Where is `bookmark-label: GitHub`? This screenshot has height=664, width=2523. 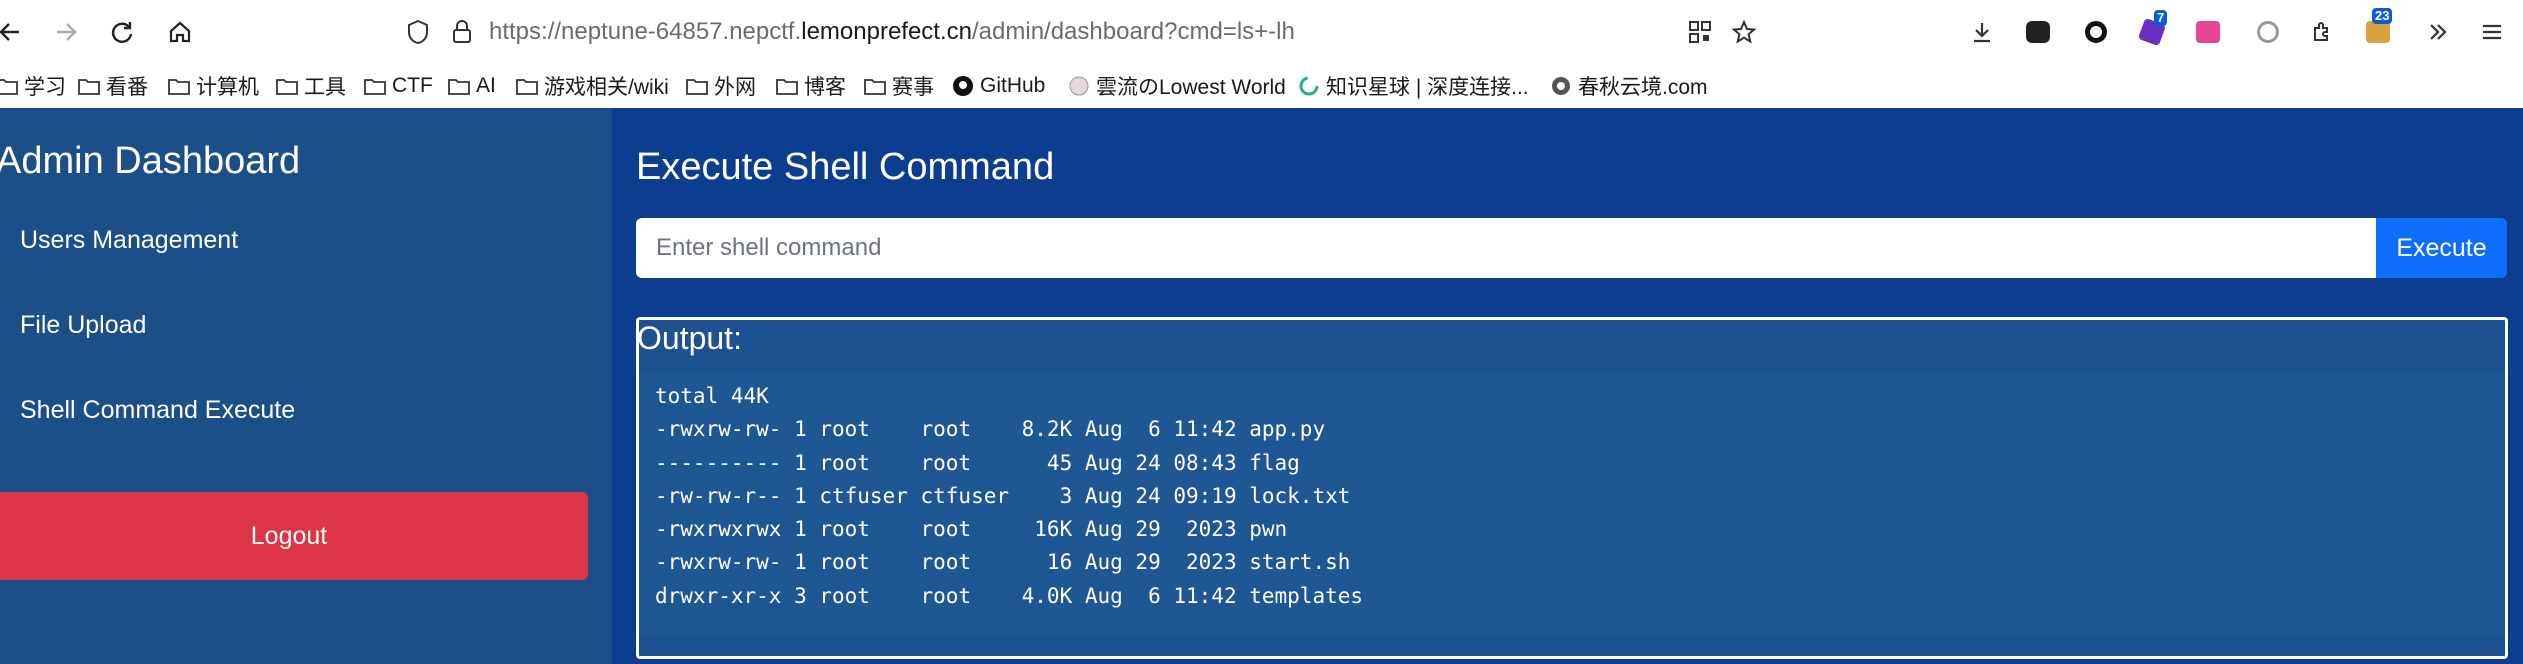 bookmark-label: GitHub is located at coordinates (1013, 85).